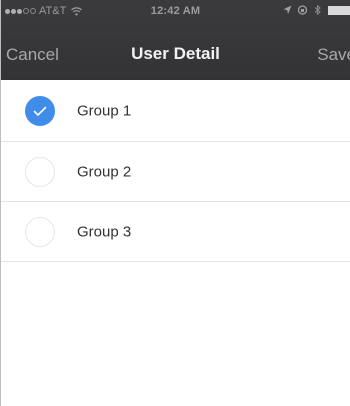 Image resolution: width=350 pixels, height=406 pixels. Describe the element at coordinates (287, 10) in the screenshot. I see `location-arrow-icon` at that location.